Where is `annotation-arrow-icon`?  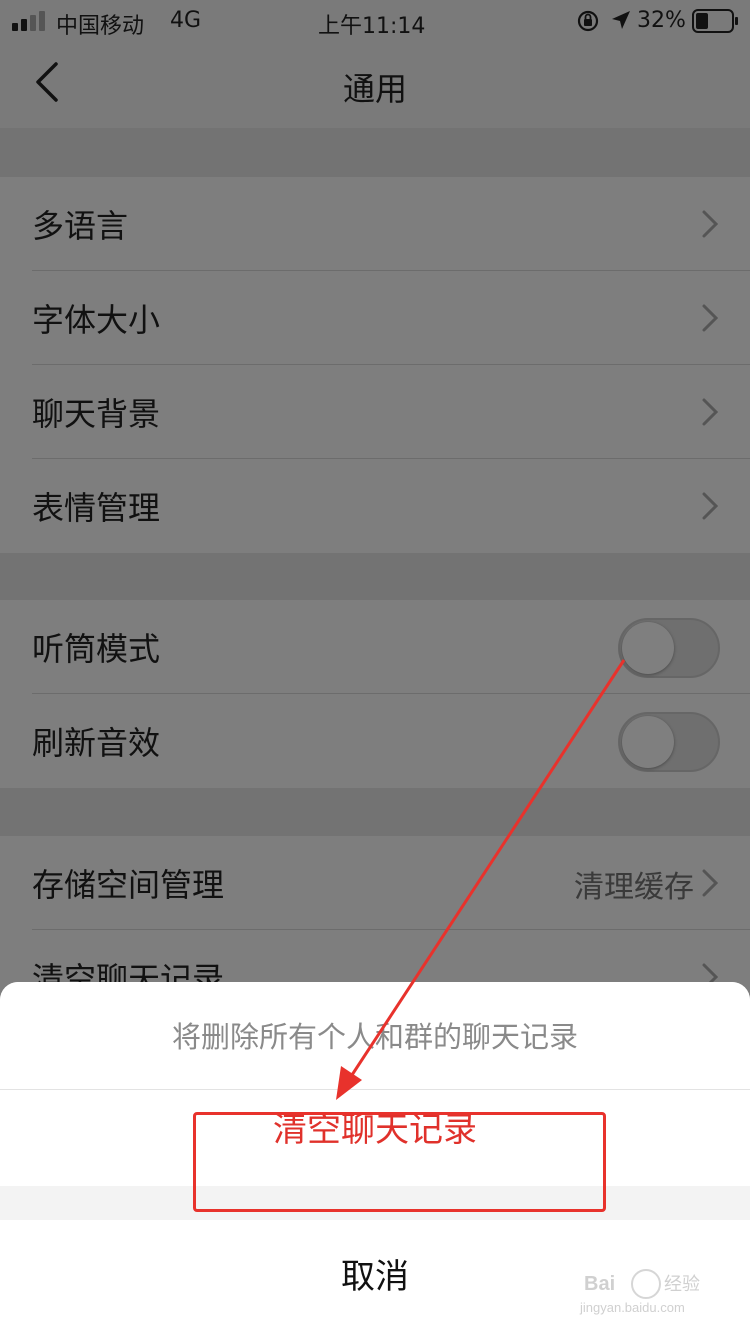 annotation-arrow-icon is located at coordinates (481, 879).